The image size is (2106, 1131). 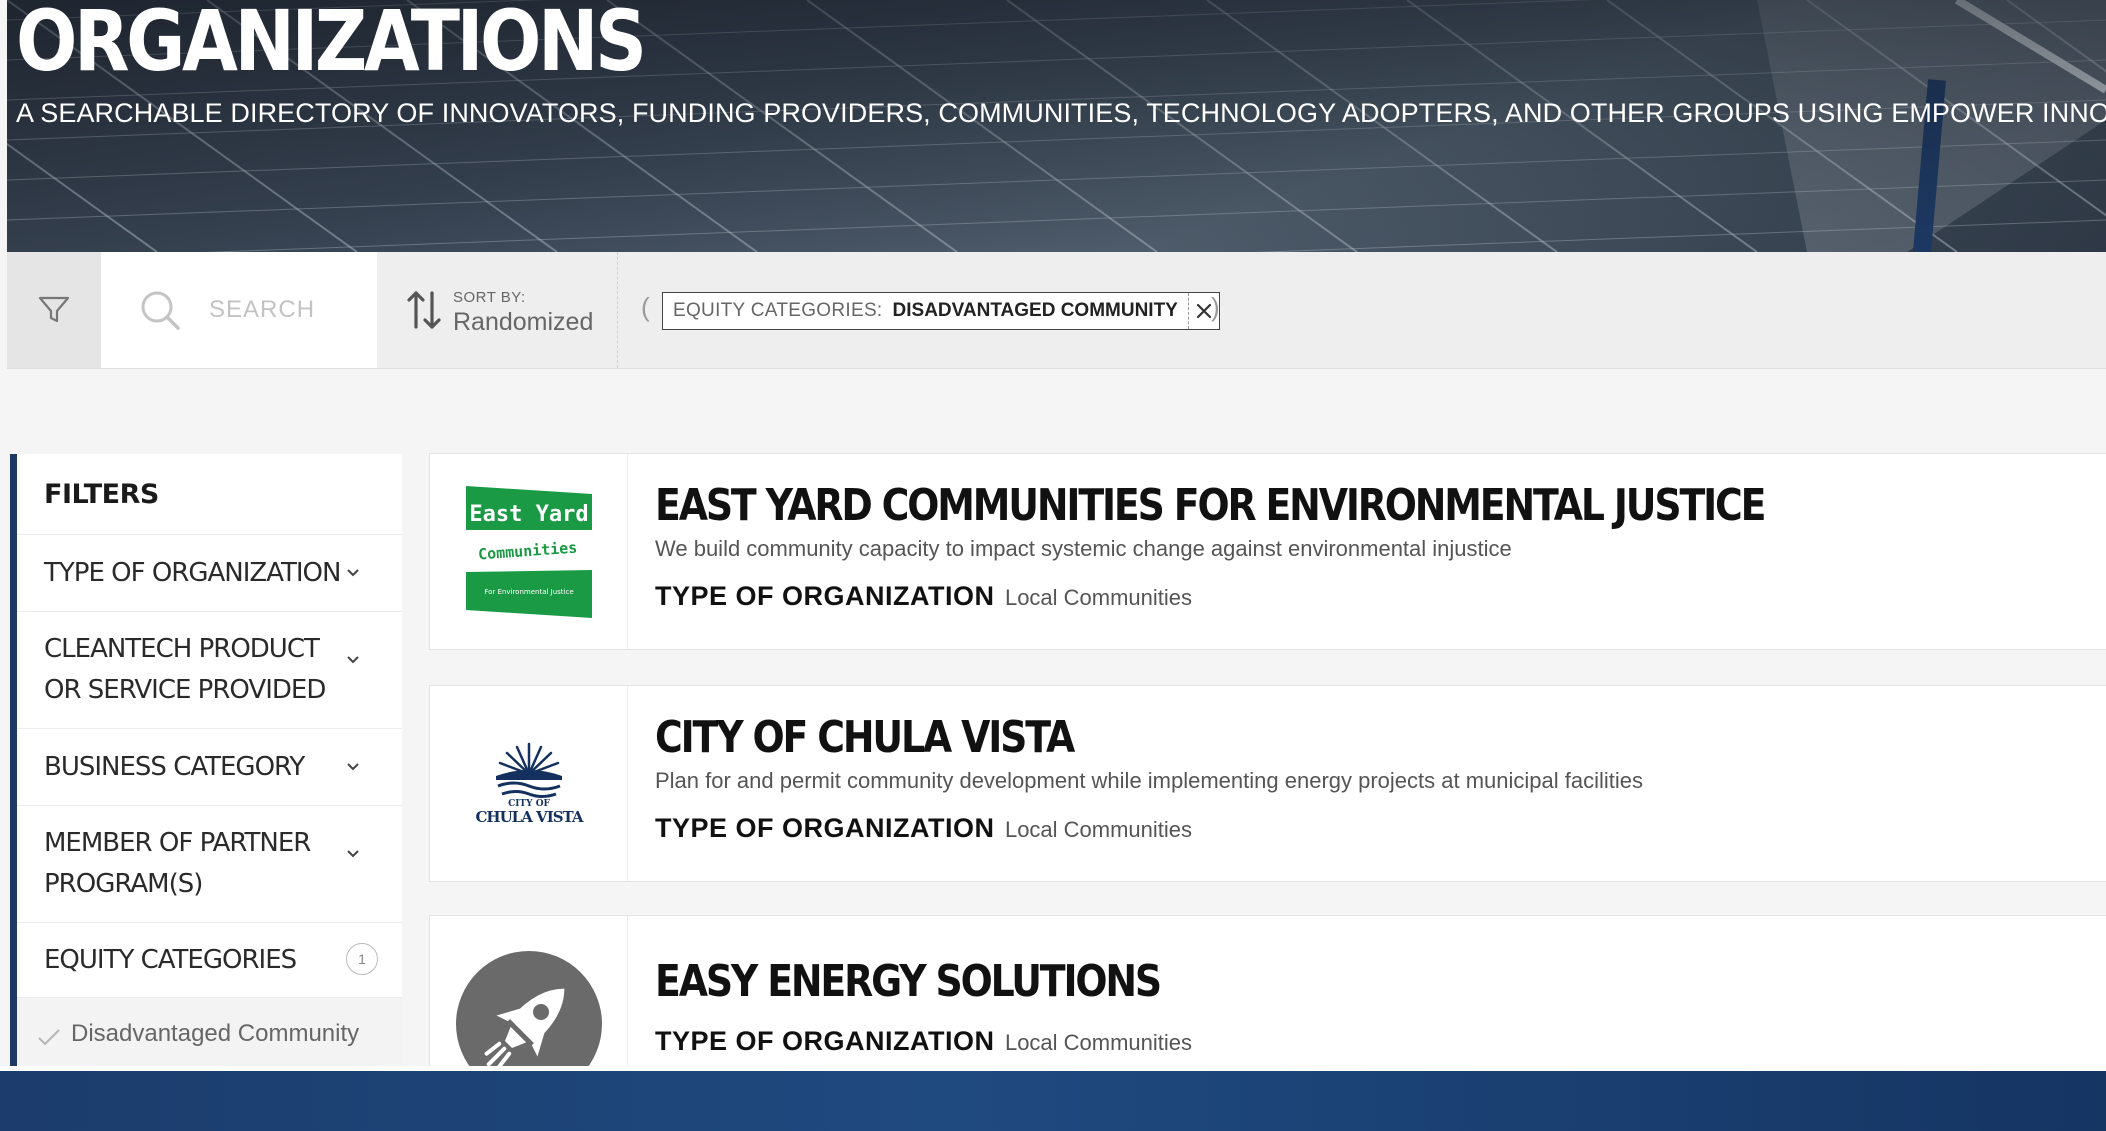 What do you see at coordinates (1215, 307) in the screenshot?
I see `filter-close-paren: )` at bounding box center [1215, 307].